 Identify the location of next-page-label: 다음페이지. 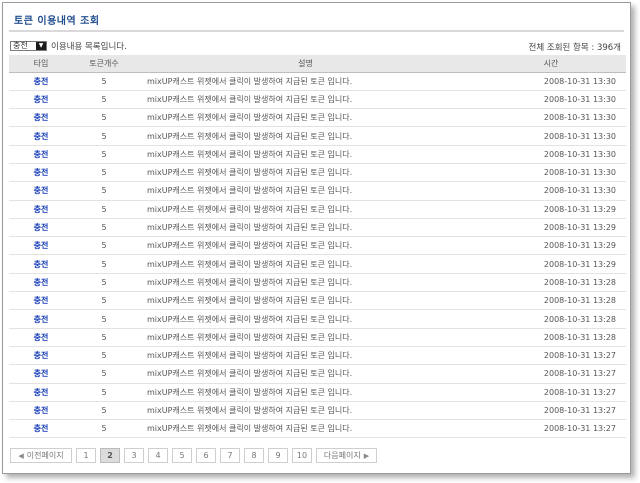
(342, 455).